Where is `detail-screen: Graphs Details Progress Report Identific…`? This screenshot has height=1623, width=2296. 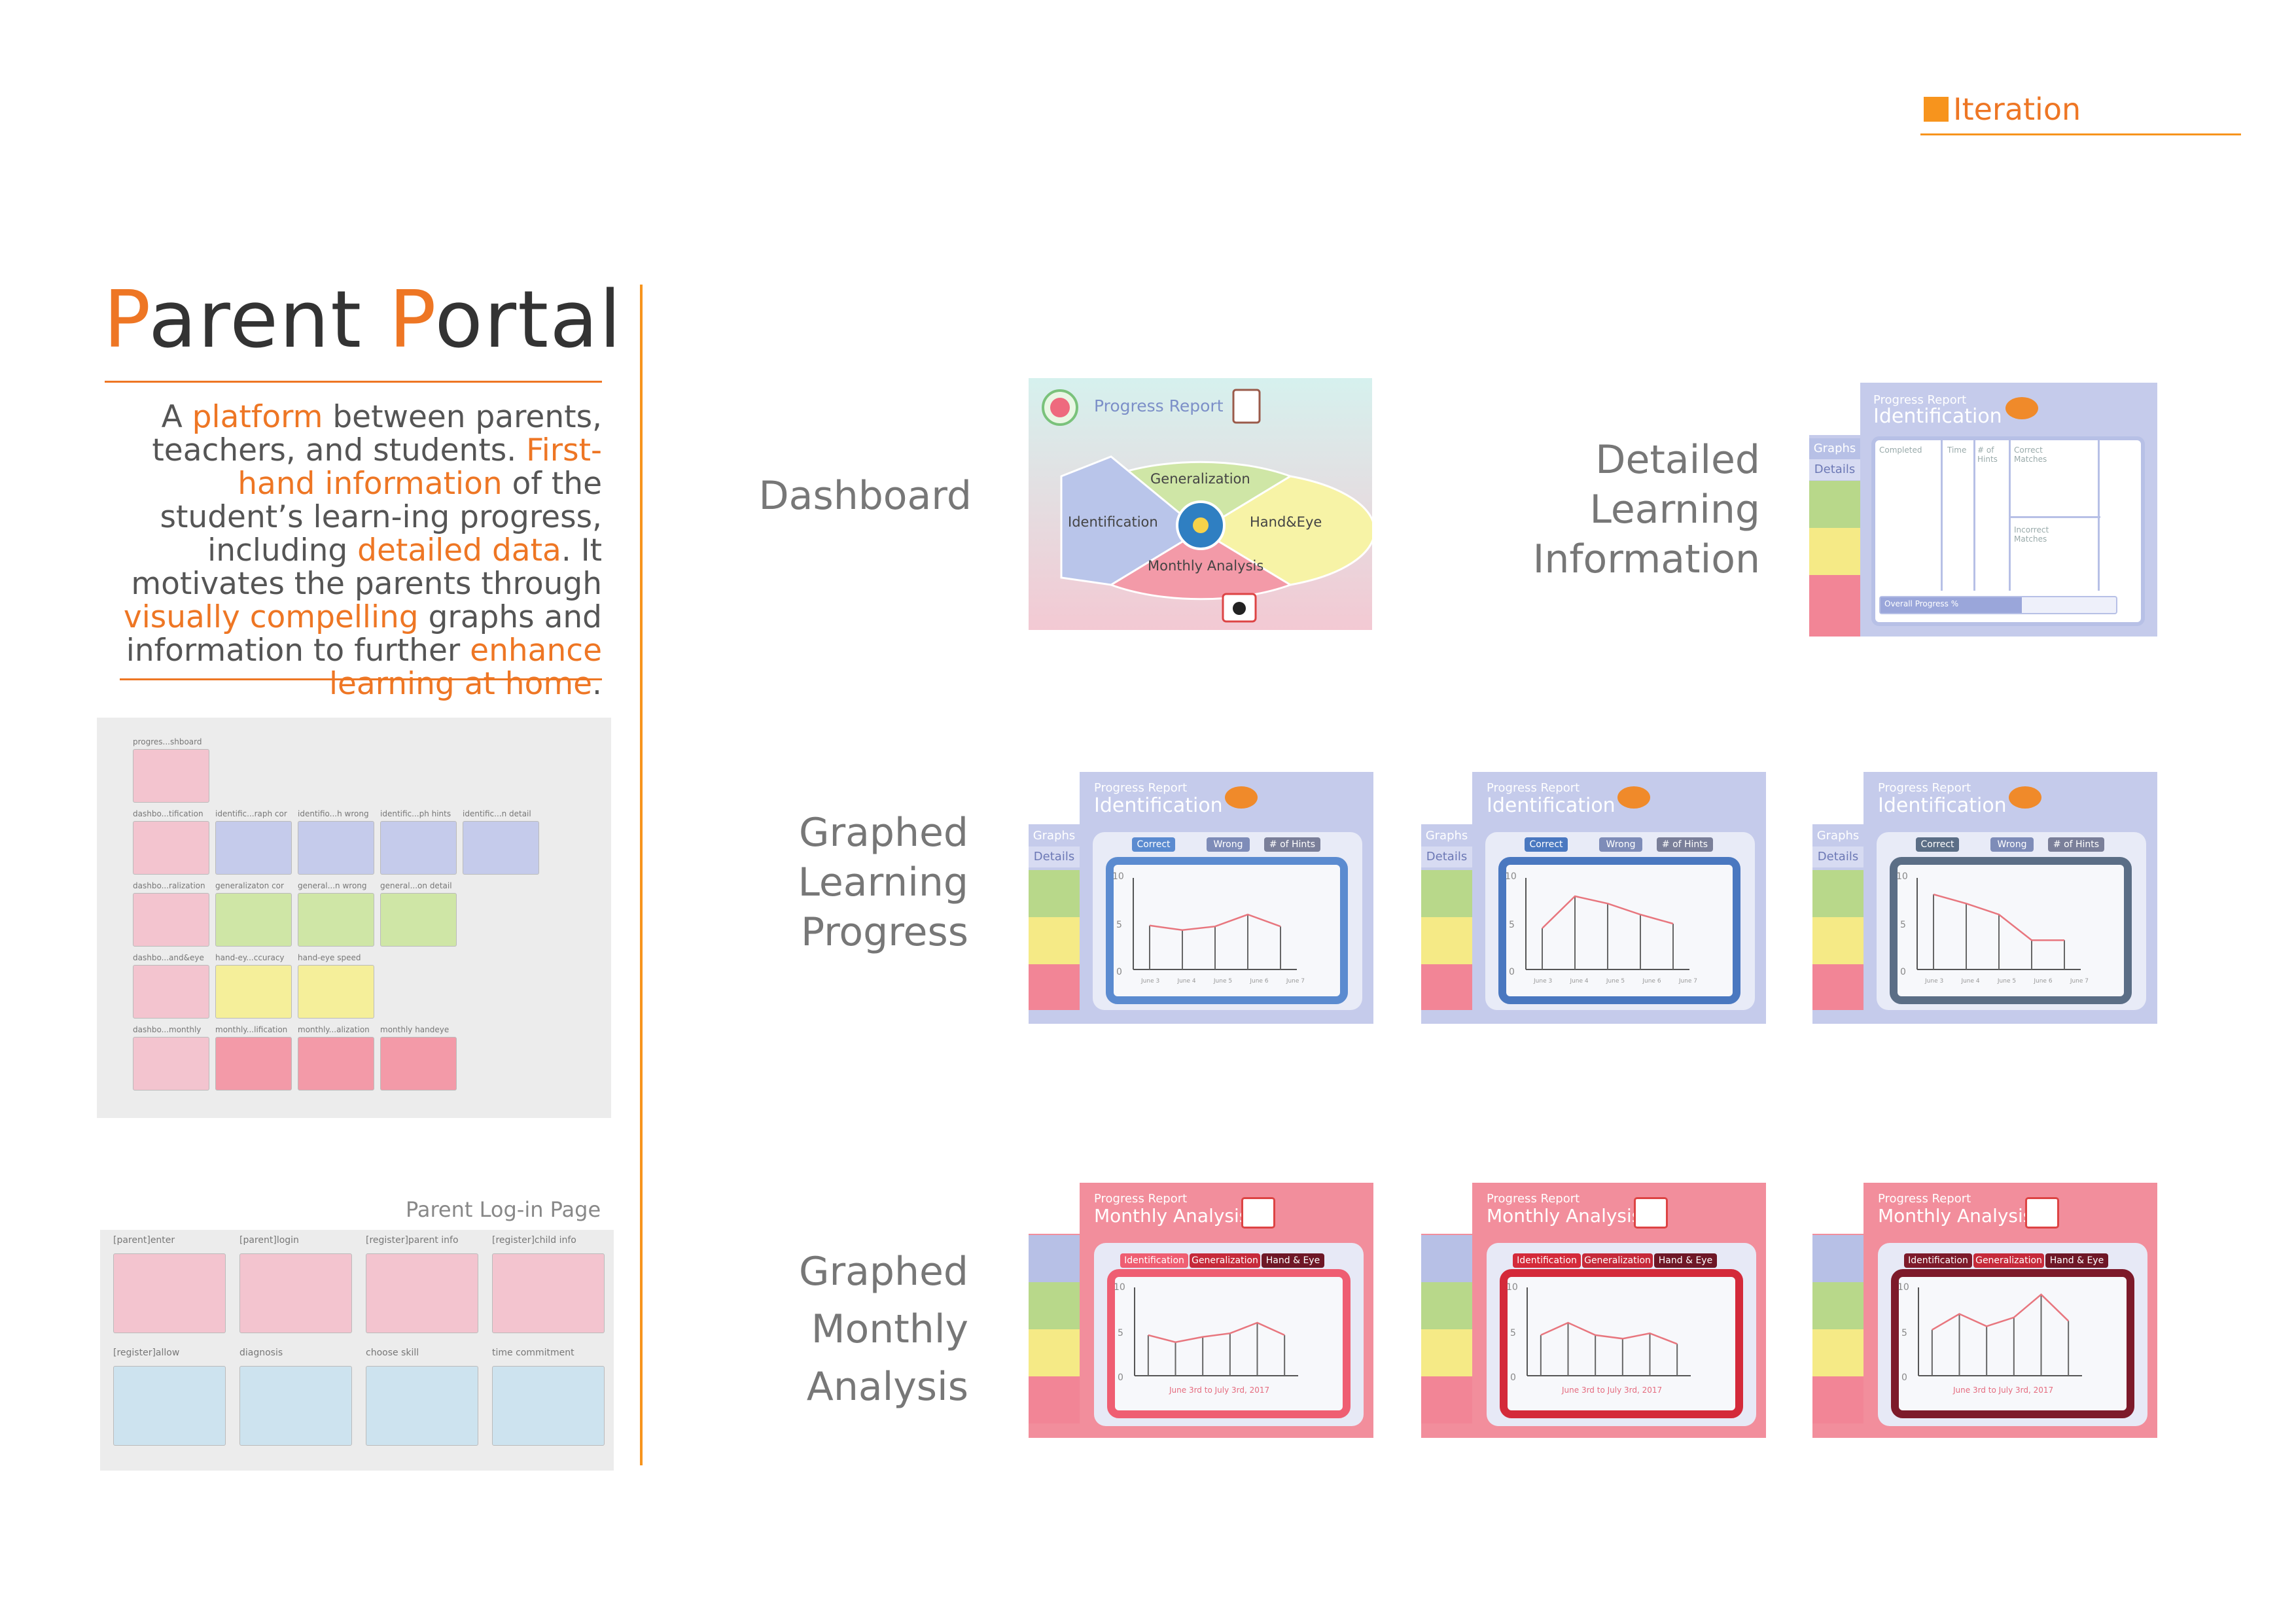
detail-screen: Graphs Details Progress Report Identific… is located at coordinates (1983, 510).